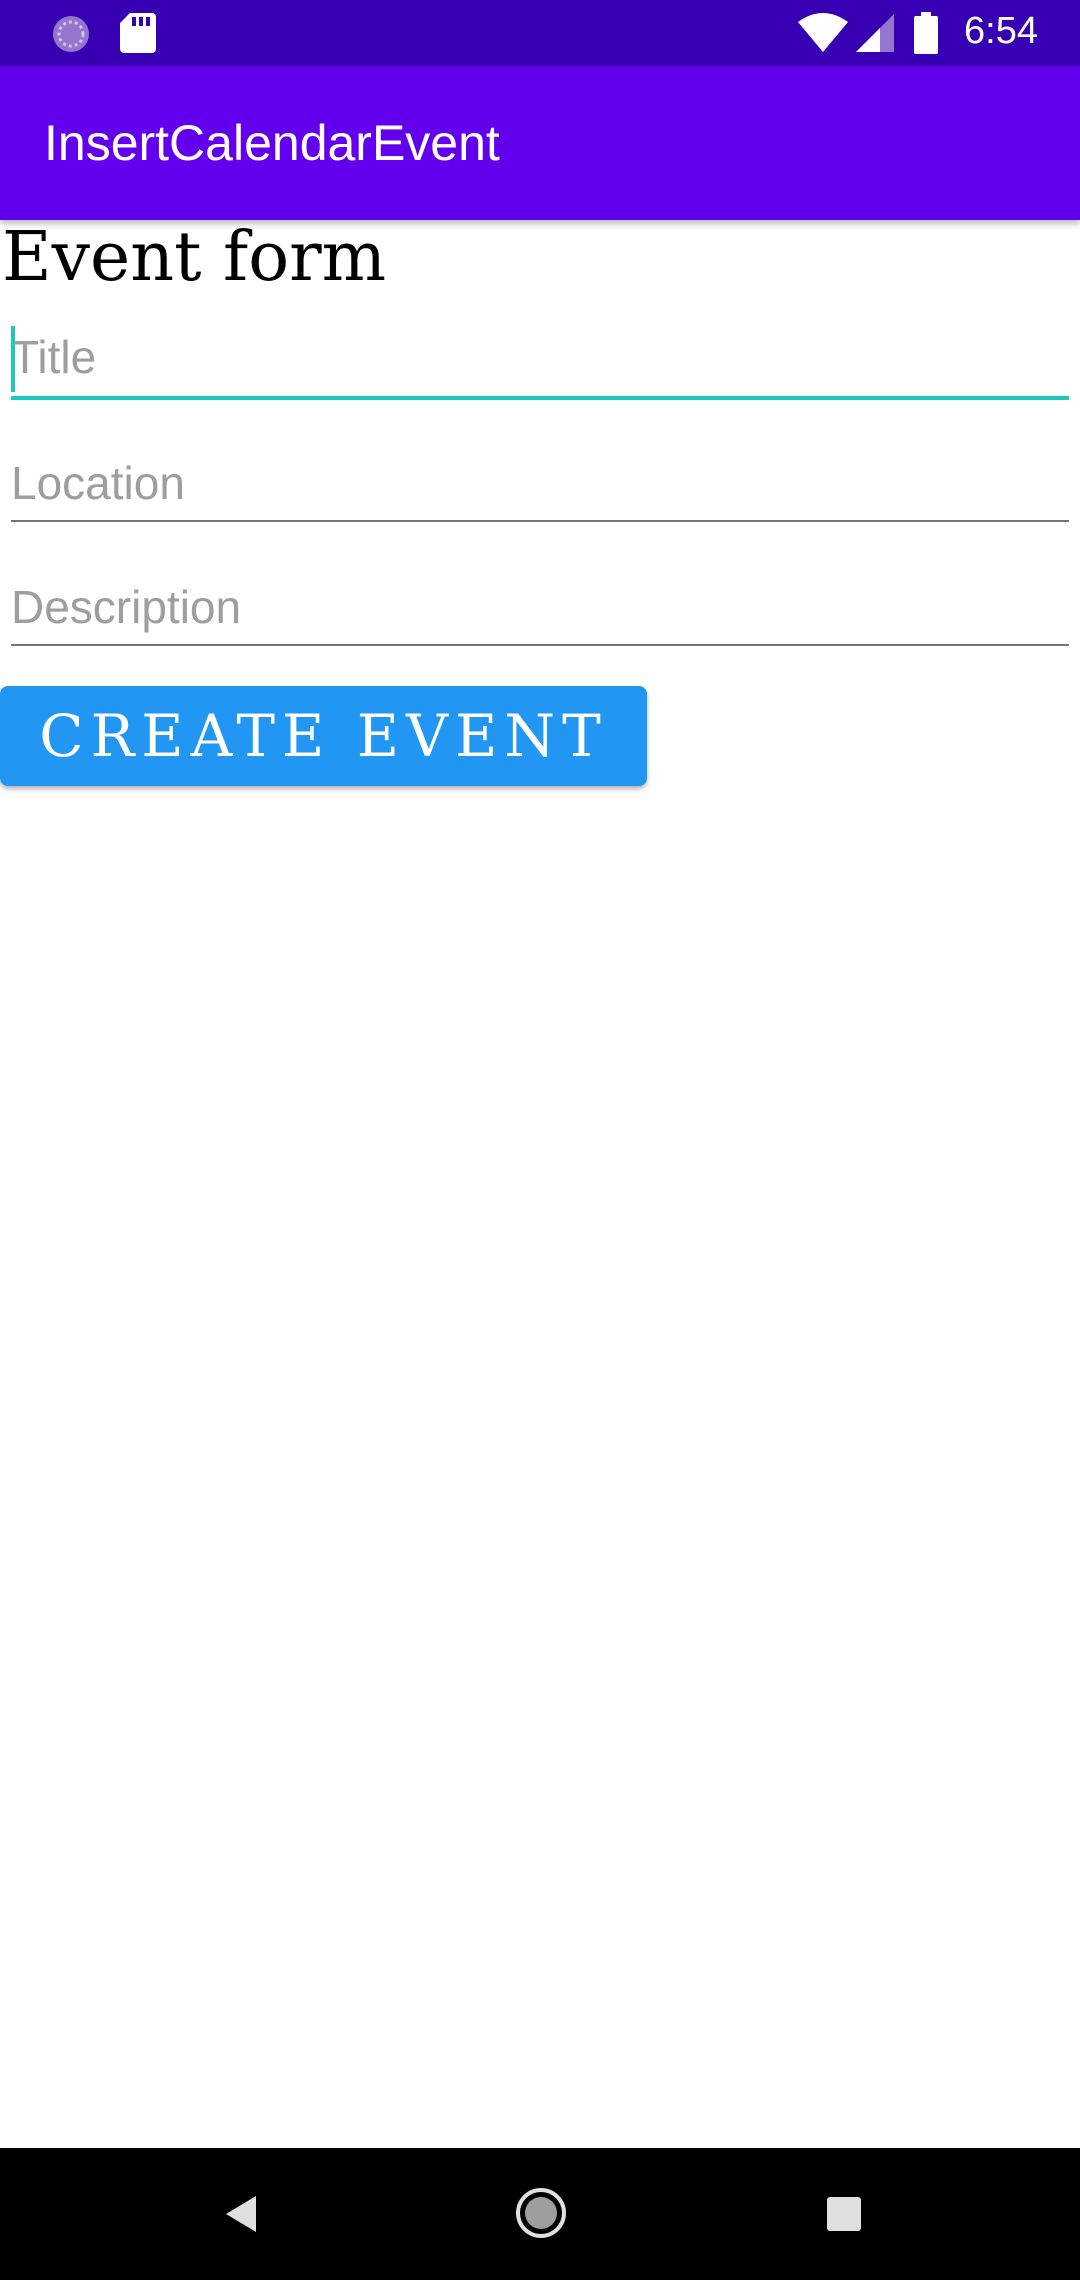 The image size is (1080, 2280). I want to click on text-cursor, so click(13, 359).